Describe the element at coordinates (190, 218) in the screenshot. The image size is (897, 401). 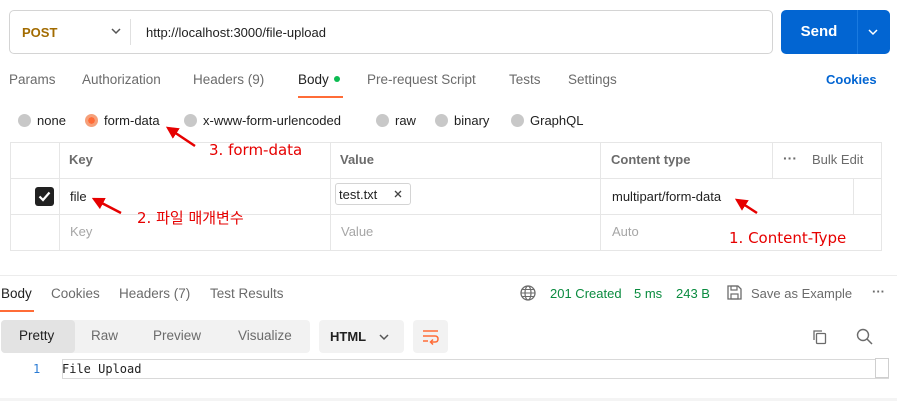
I see `annotation-file-param: 2. 파일 매개변수` at that location.